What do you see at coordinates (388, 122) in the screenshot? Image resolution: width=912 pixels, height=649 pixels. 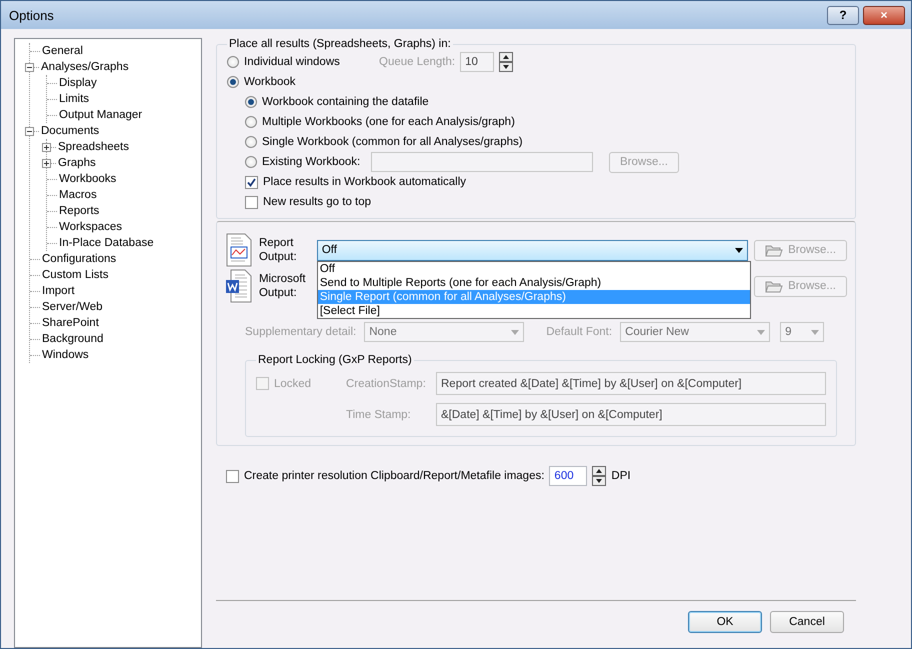 I see `radio-label: Multiple Workbooks (one for each Analysis/graph)` at bounding box center [388, 122].